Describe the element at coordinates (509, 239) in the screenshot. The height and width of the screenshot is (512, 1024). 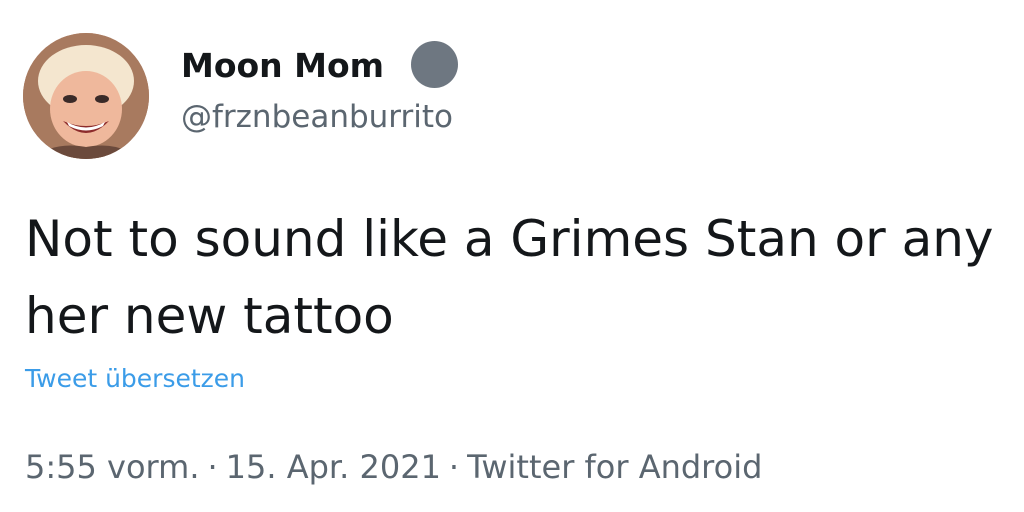
I see `tweet-text-line: Not to sound like a Grimes Stan or any` at that location.